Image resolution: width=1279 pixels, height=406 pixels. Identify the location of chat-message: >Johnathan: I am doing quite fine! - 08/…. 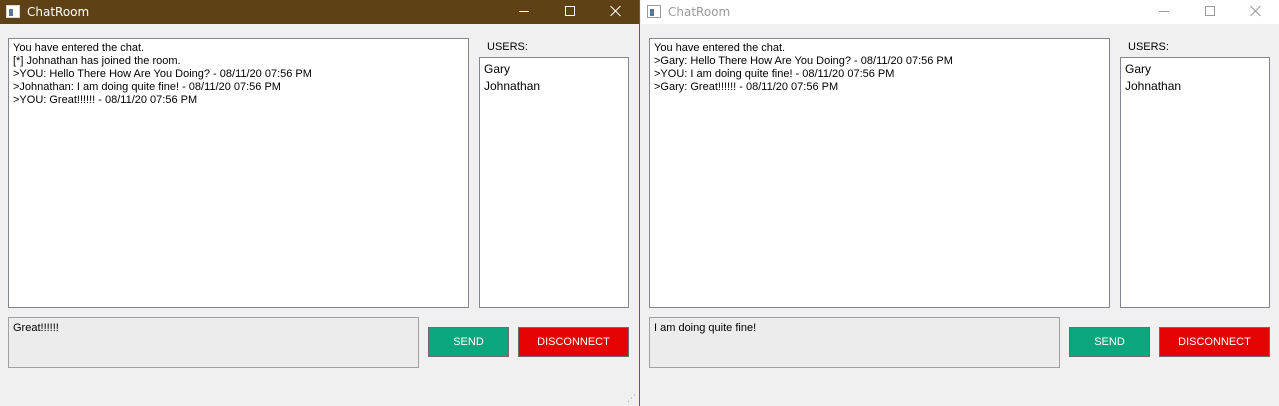
(147, 87).